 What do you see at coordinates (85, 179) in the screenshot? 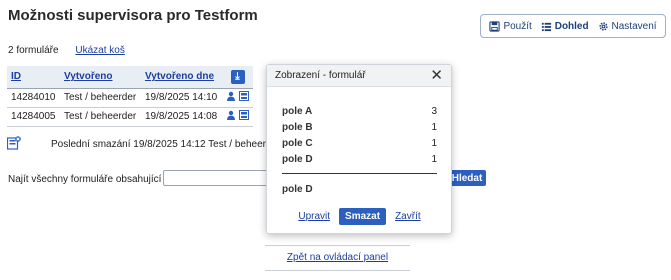
I see `search-label: Najít všechny formuláře obsahující` at bounding box center [85, 179].